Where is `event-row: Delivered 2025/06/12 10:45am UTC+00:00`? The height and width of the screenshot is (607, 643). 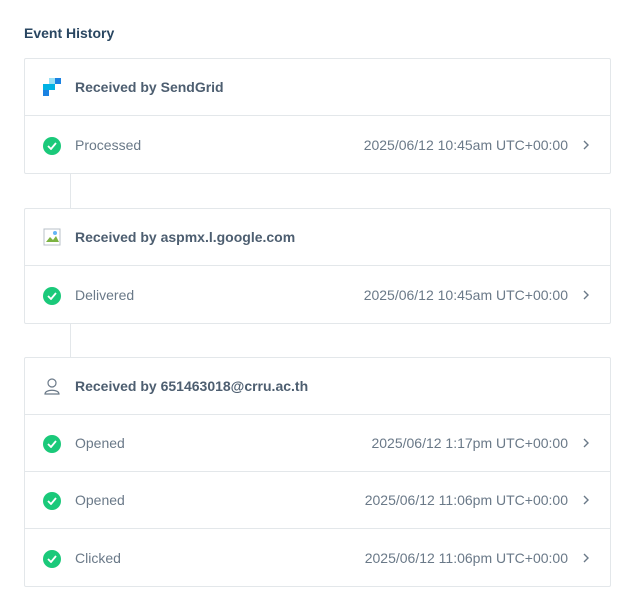
event-row: Delivered 2025/06/12 10:45am UTC+00:00 is located at coordinates (317, 294).